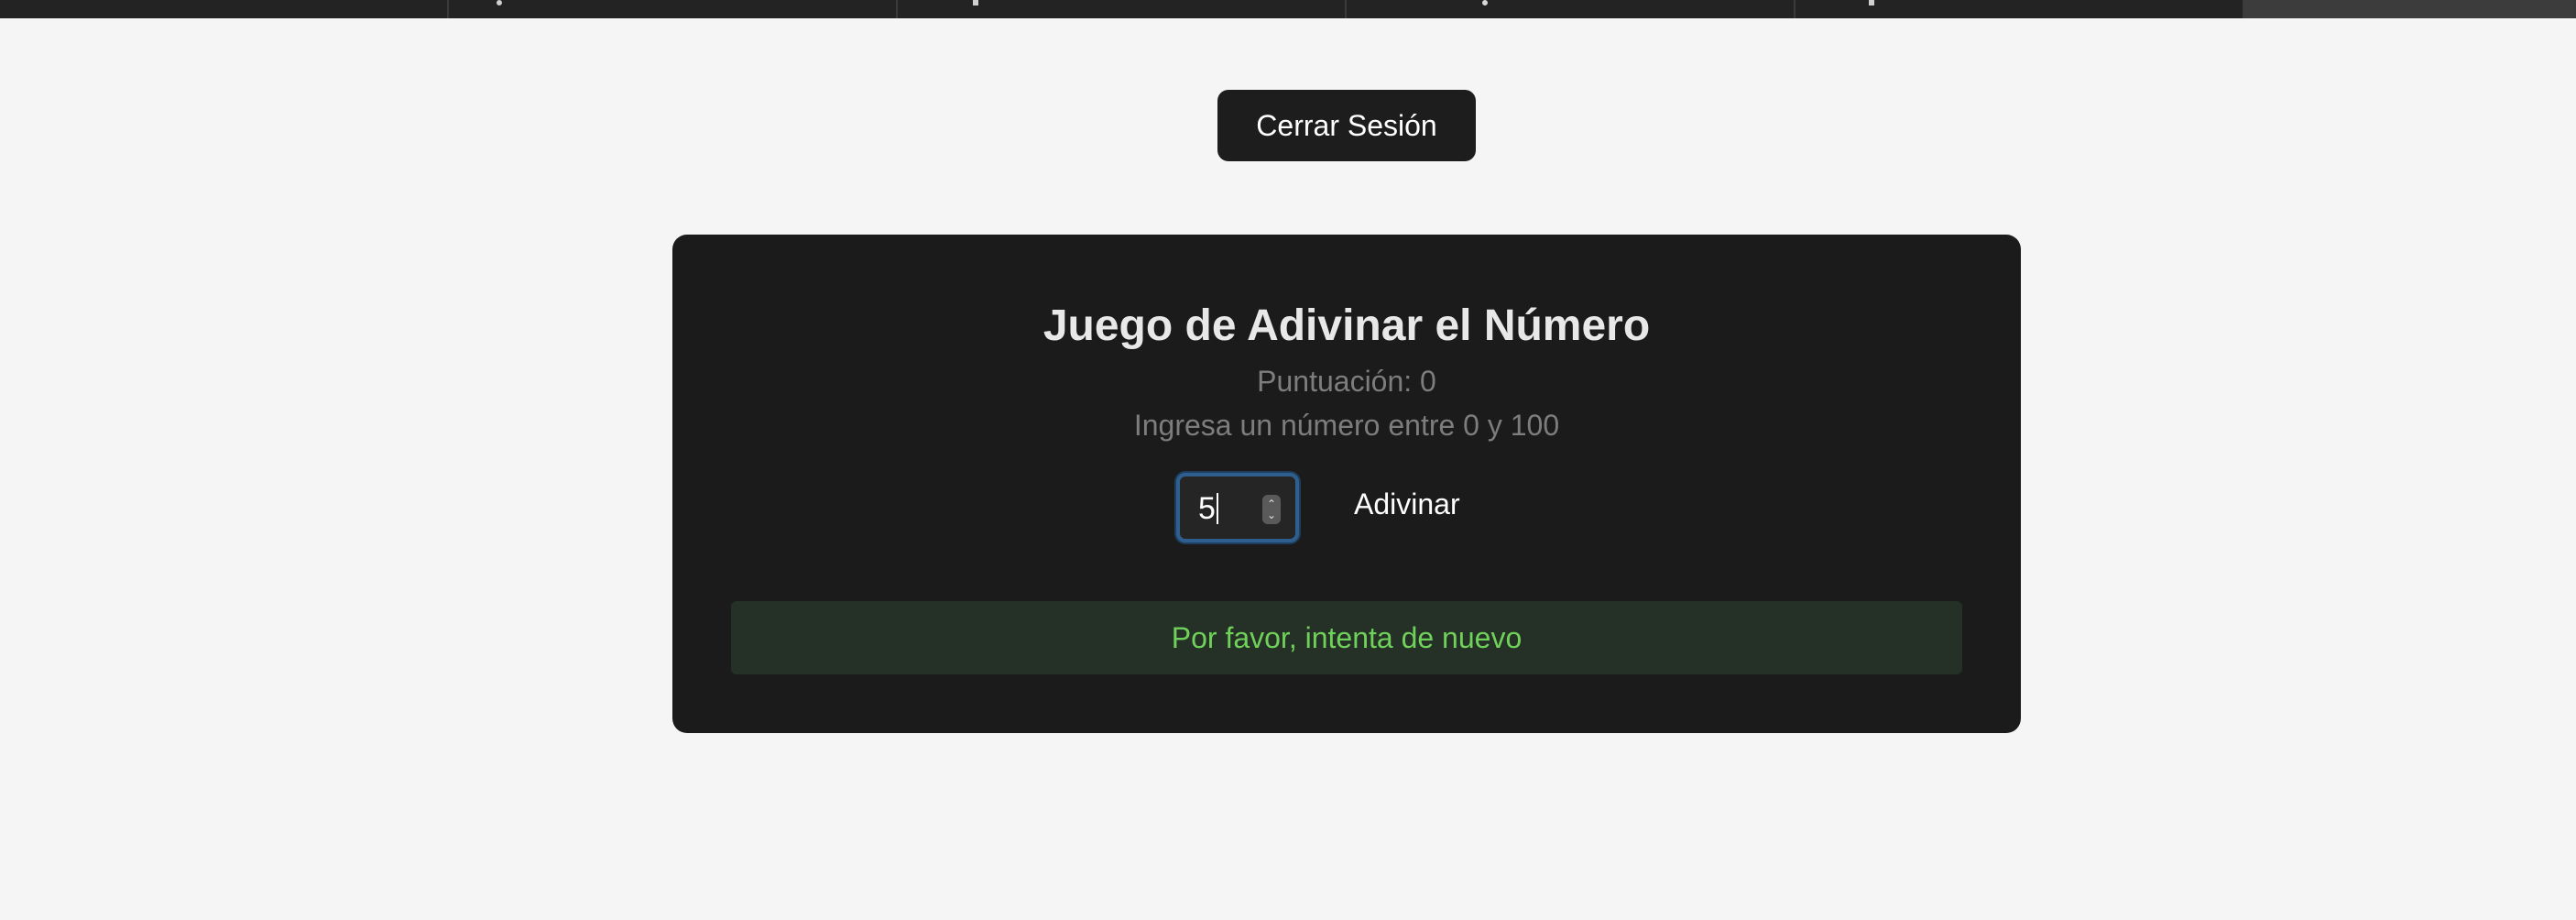  What do you see at coordinates (1207, 508) in the screenshot?
I see `number-input-value: 5` at bounding box center [1207, 508].